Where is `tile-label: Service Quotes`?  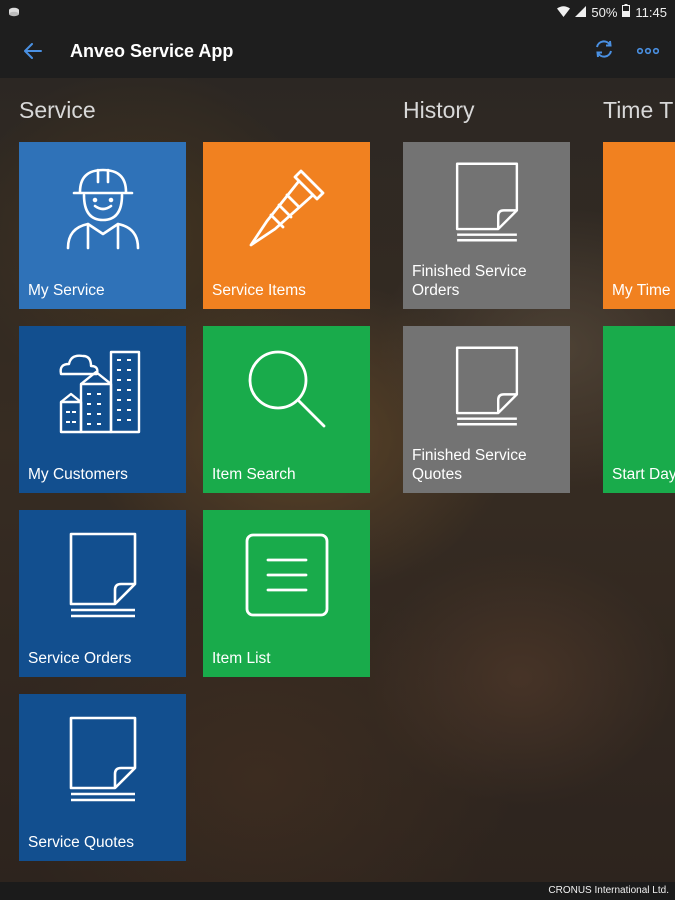
tile-label: Service Quotes is located at coordinates (81, 842).